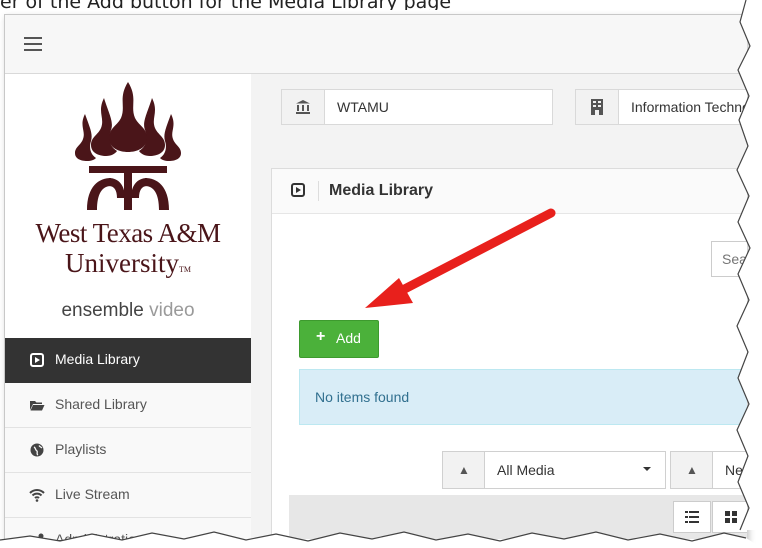 This screenshot has width=762, height=548. Describe the element at coordinates (526, 470) in the screenshot. I see `media-type-value: All Media` at that location.